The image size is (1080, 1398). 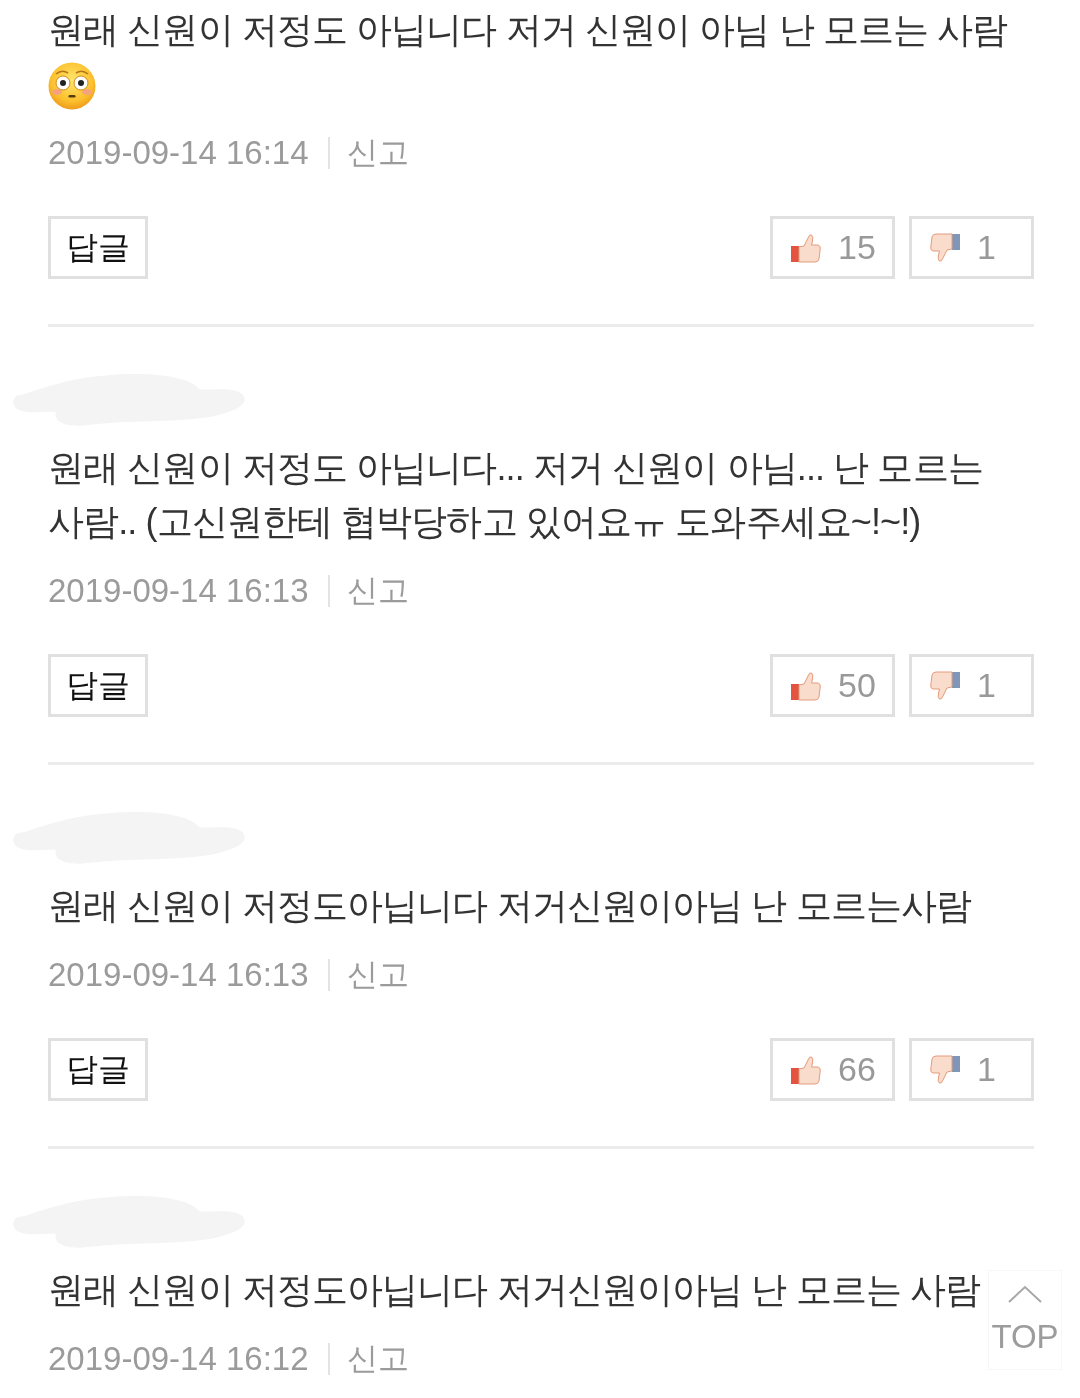 What do you see at coordinates (832, 685) in the screenshot?
I see `like-button: 50` at bounding box center [832, 685].